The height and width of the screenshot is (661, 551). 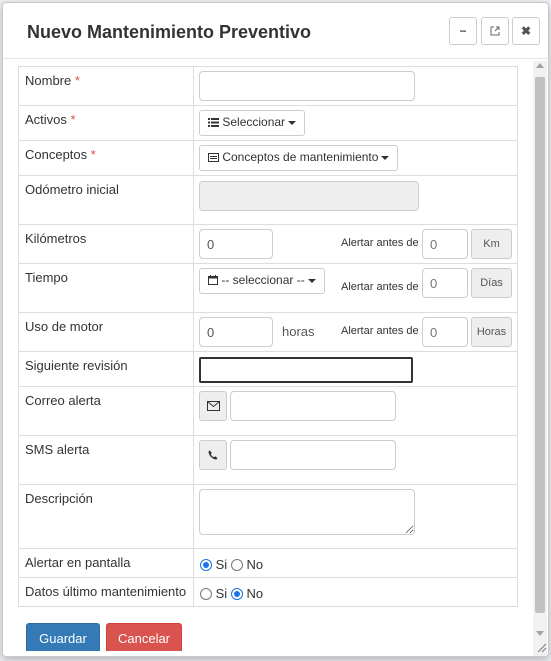 What do you see at coordinates (236, 594) in the screenshot?
I see `datos-ultimo-no-radio` at bounding box center [236, 594].